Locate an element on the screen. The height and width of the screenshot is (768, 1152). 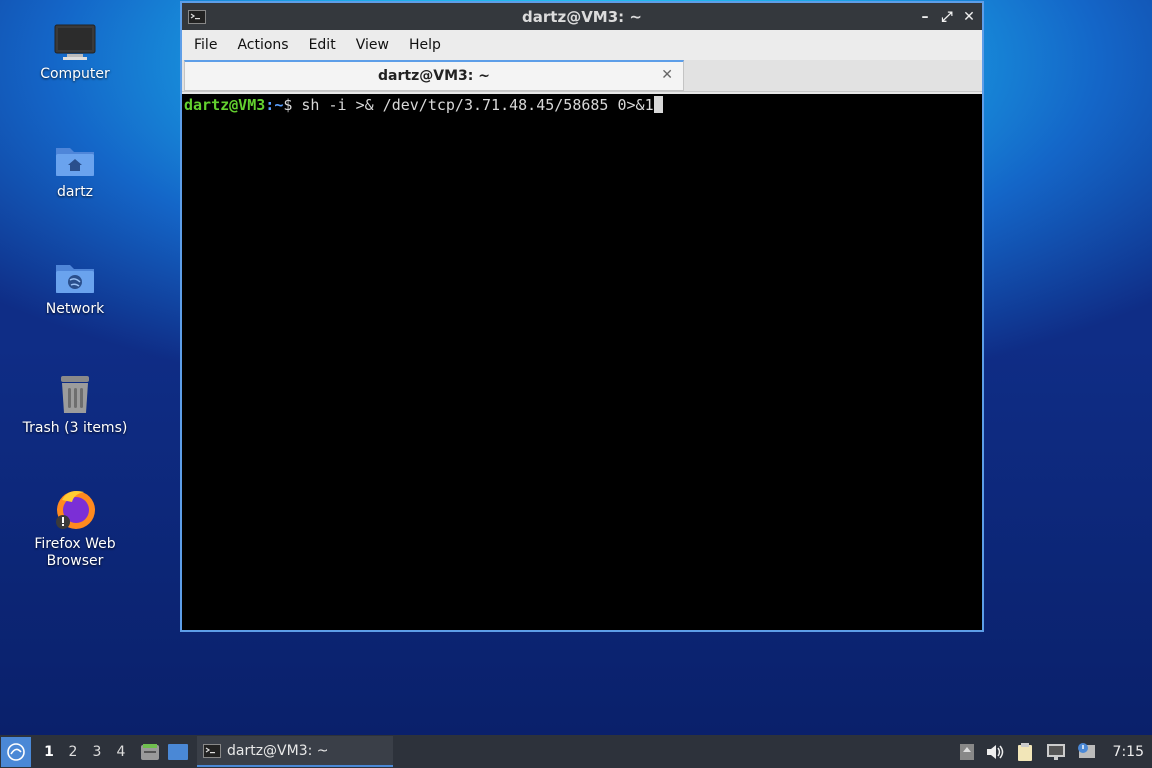
desktop-icon-network: Network is located at coordinates (75, 287).